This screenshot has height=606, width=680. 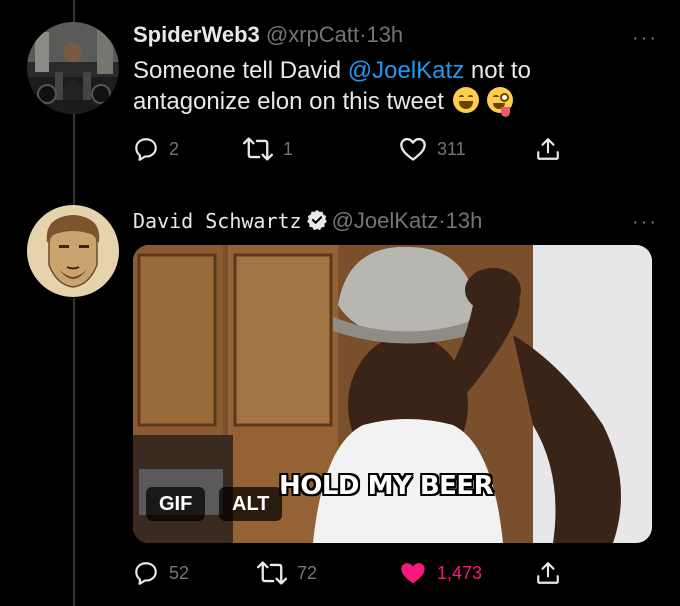 I want to click on tweet-header: David Schwartz @JoelKatz·13h, so click(x=307, y=221).